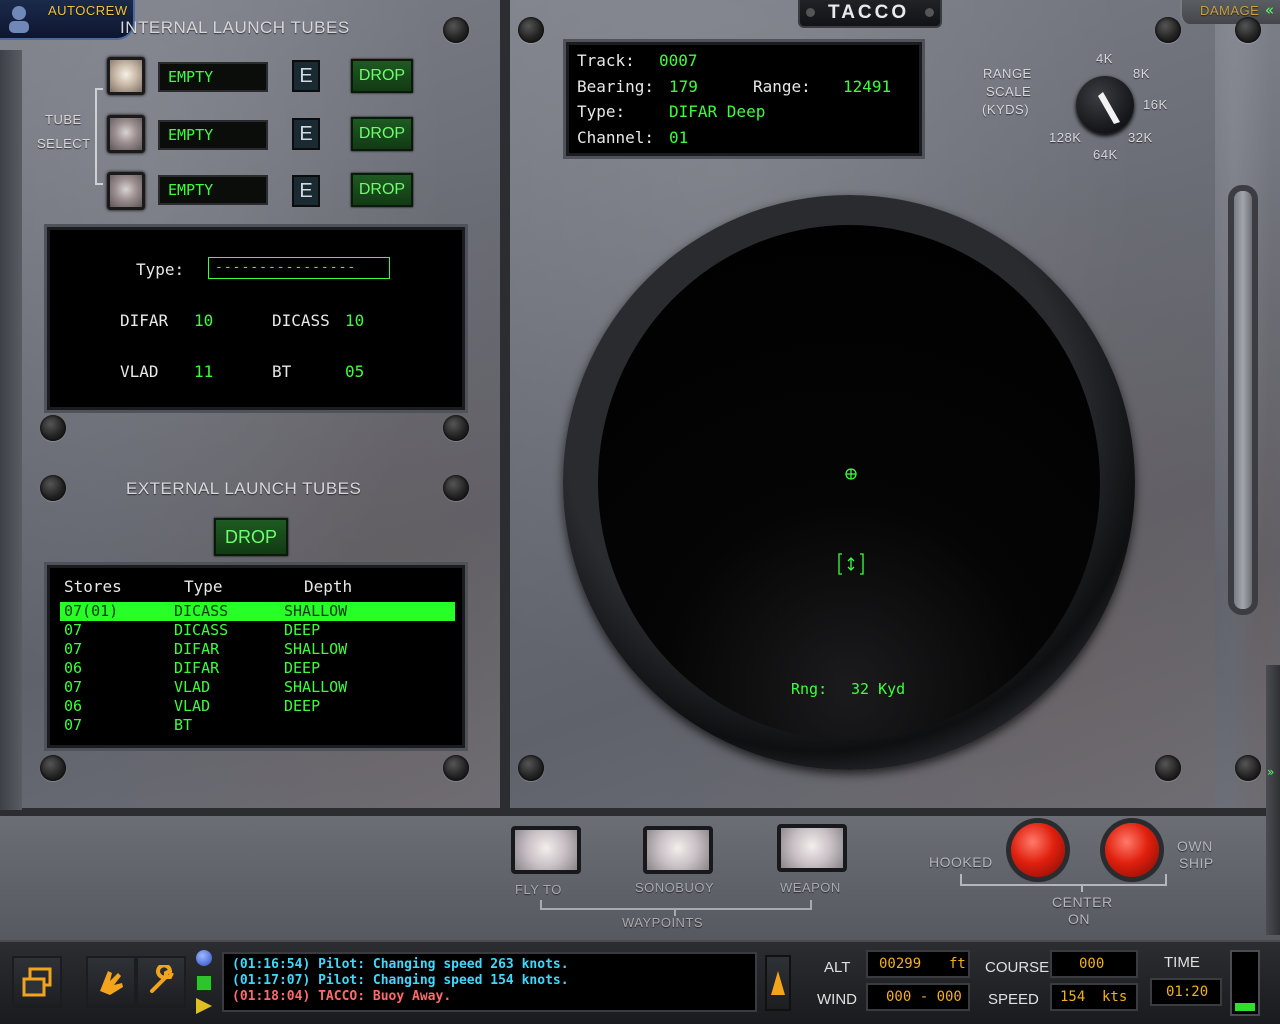 This screenshot has height=1024, width=1280. Describe the element at coordinates (282, 371) in the screenshot. I see `bt-label: BT` at that location.